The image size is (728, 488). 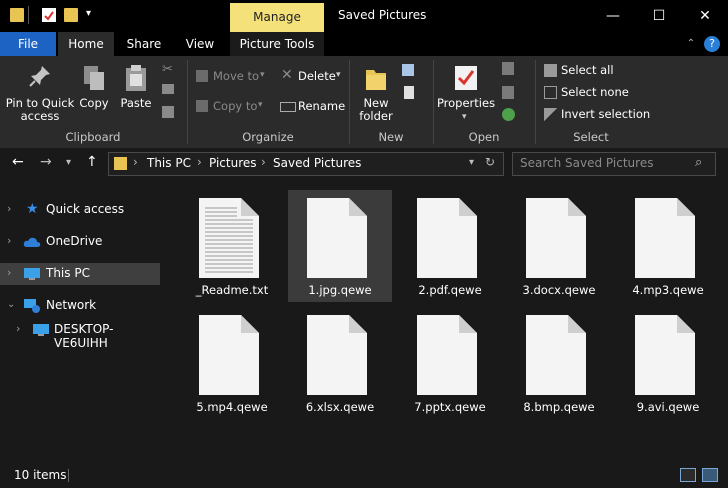 What do you see at coordinates (93, 15) in the screenshot?
I see `customize-chevron-icon: ▾` at bounding box center [93, 15].